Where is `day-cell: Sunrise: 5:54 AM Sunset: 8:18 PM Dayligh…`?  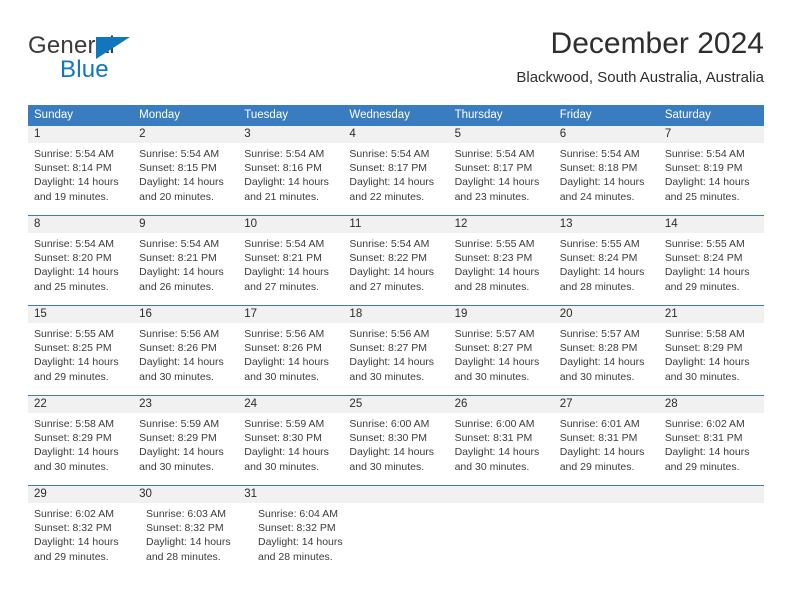
day-cell: Sunrise: 5:54 AM Sunset: 8:18 PM Dayligh… is located at coordinates (606, 179).